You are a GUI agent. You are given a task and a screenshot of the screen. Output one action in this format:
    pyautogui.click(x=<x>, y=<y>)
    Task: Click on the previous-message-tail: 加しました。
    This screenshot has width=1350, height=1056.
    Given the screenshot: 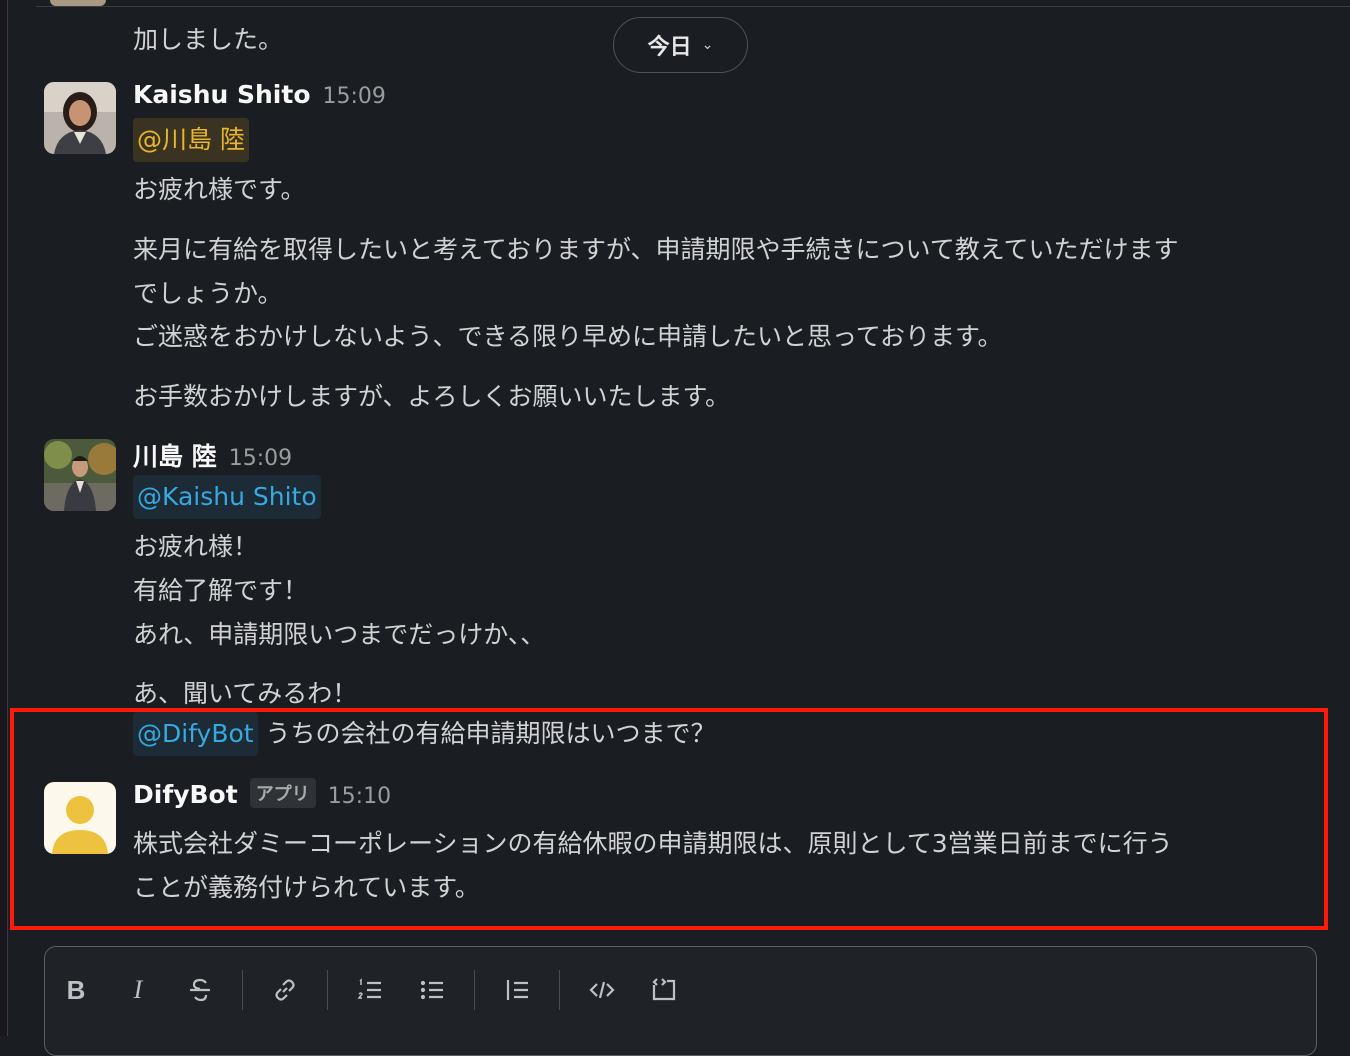 What is the action you would take?
    pyautogui.click(x=208, y=39)
    